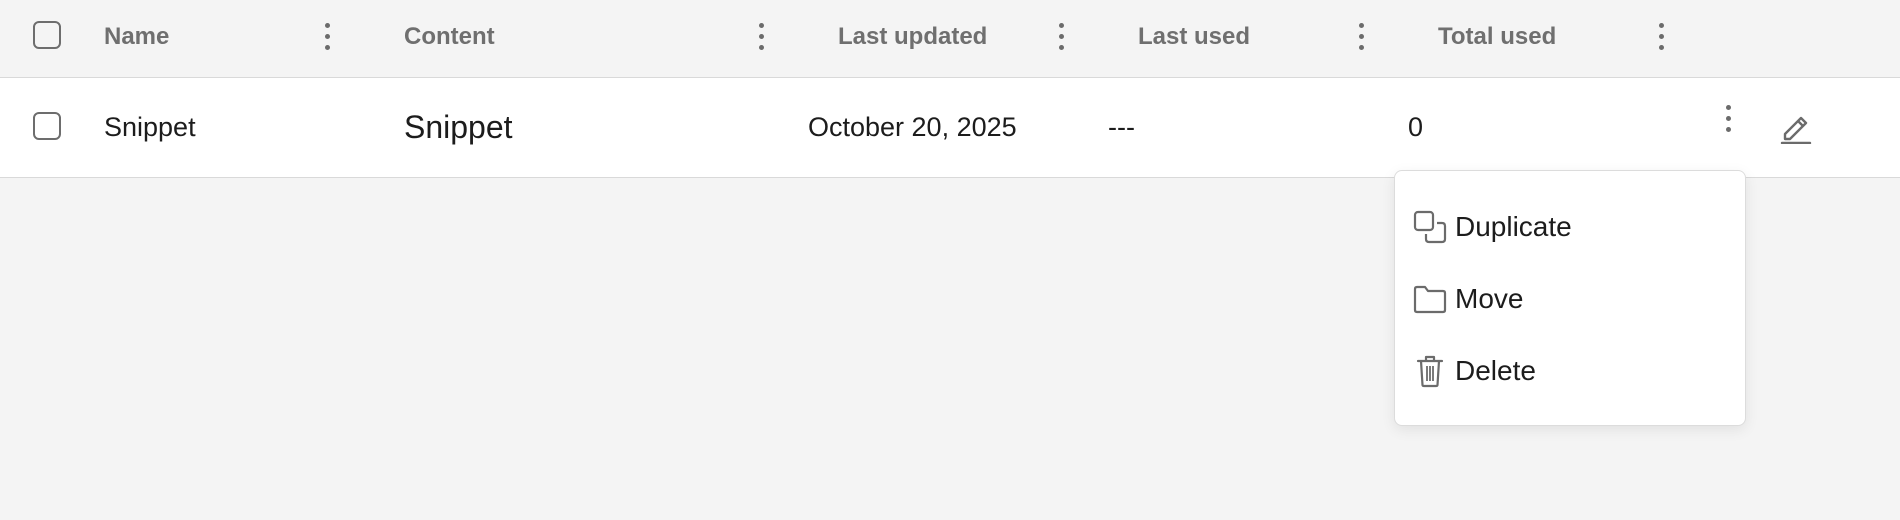 This screenshot has width=1900, height=520. What do you see at coordinates (1430, 227) in the screenshot?
I see `duplicate-icon` at bounding box center [1430, 227].